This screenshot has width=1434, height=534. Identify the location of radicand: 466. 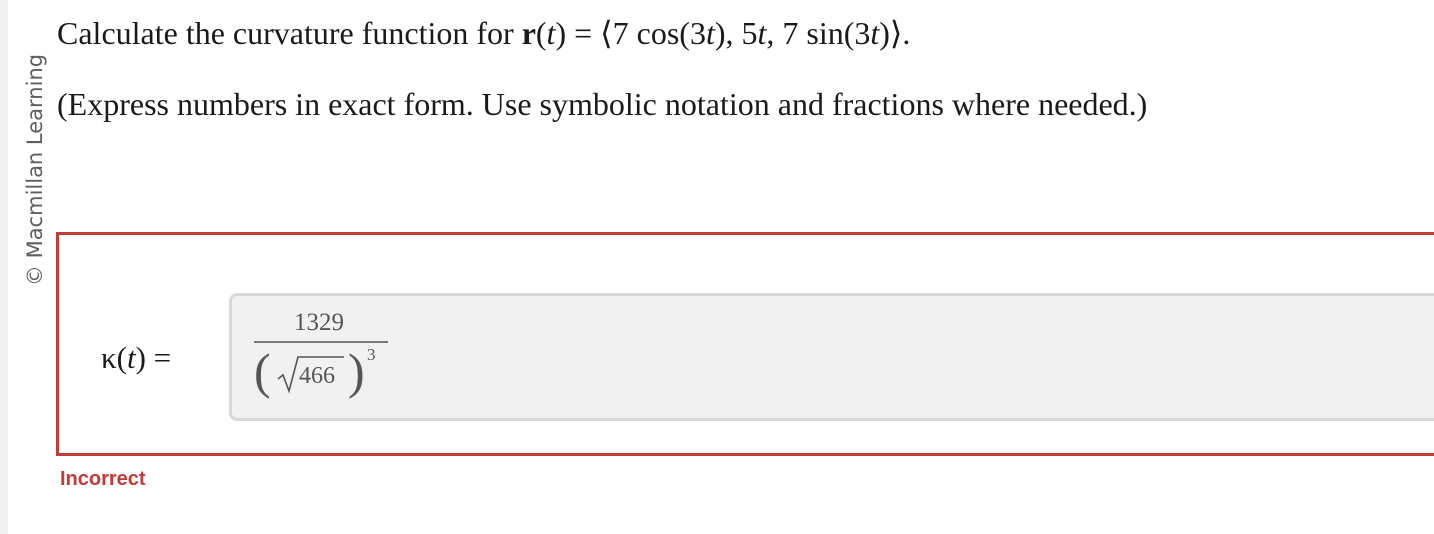
(317, 376).